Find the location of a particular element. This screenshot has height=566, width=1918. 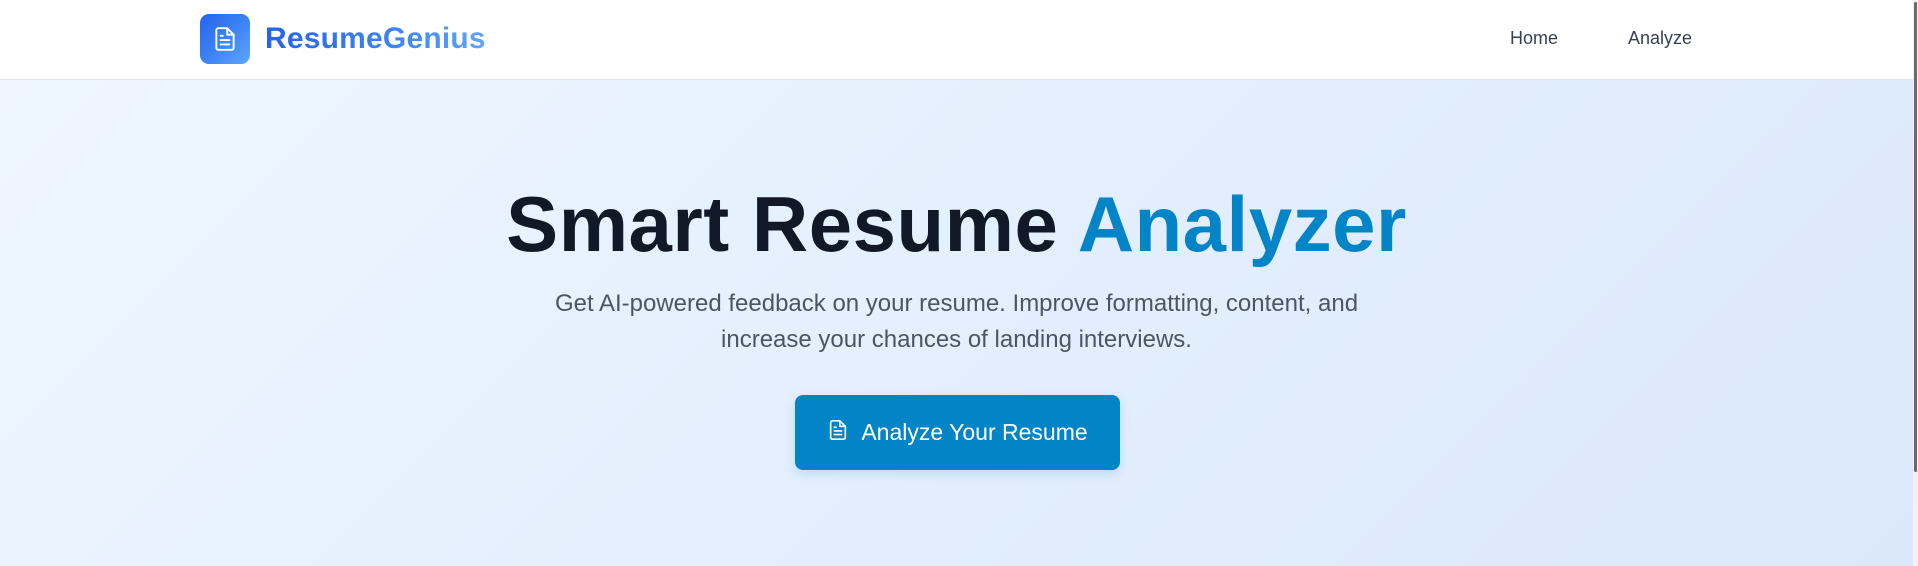

navbar: ResumeGenius Home Analyze is located at coordinates (956, 40).